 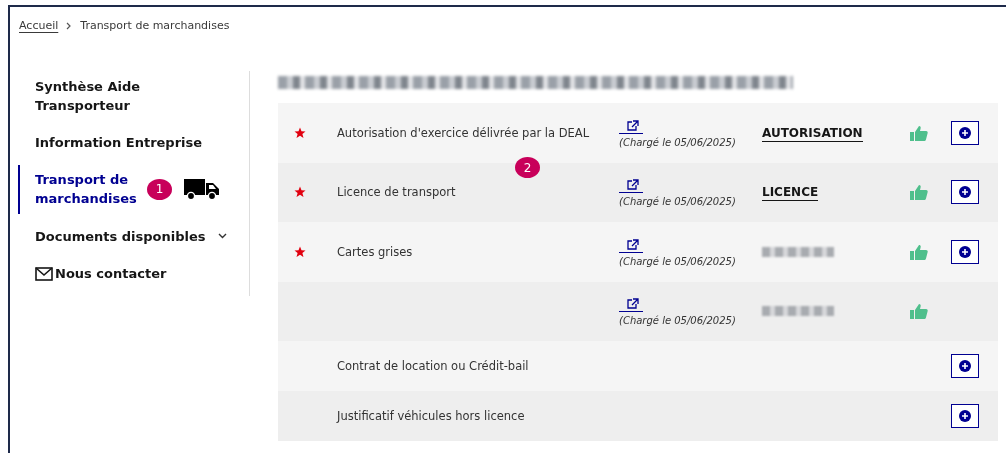 What do you see at coordinates (159, 189) in the screenshot?
I see `annotation-badge: 1` at bounding box center [159, 189].